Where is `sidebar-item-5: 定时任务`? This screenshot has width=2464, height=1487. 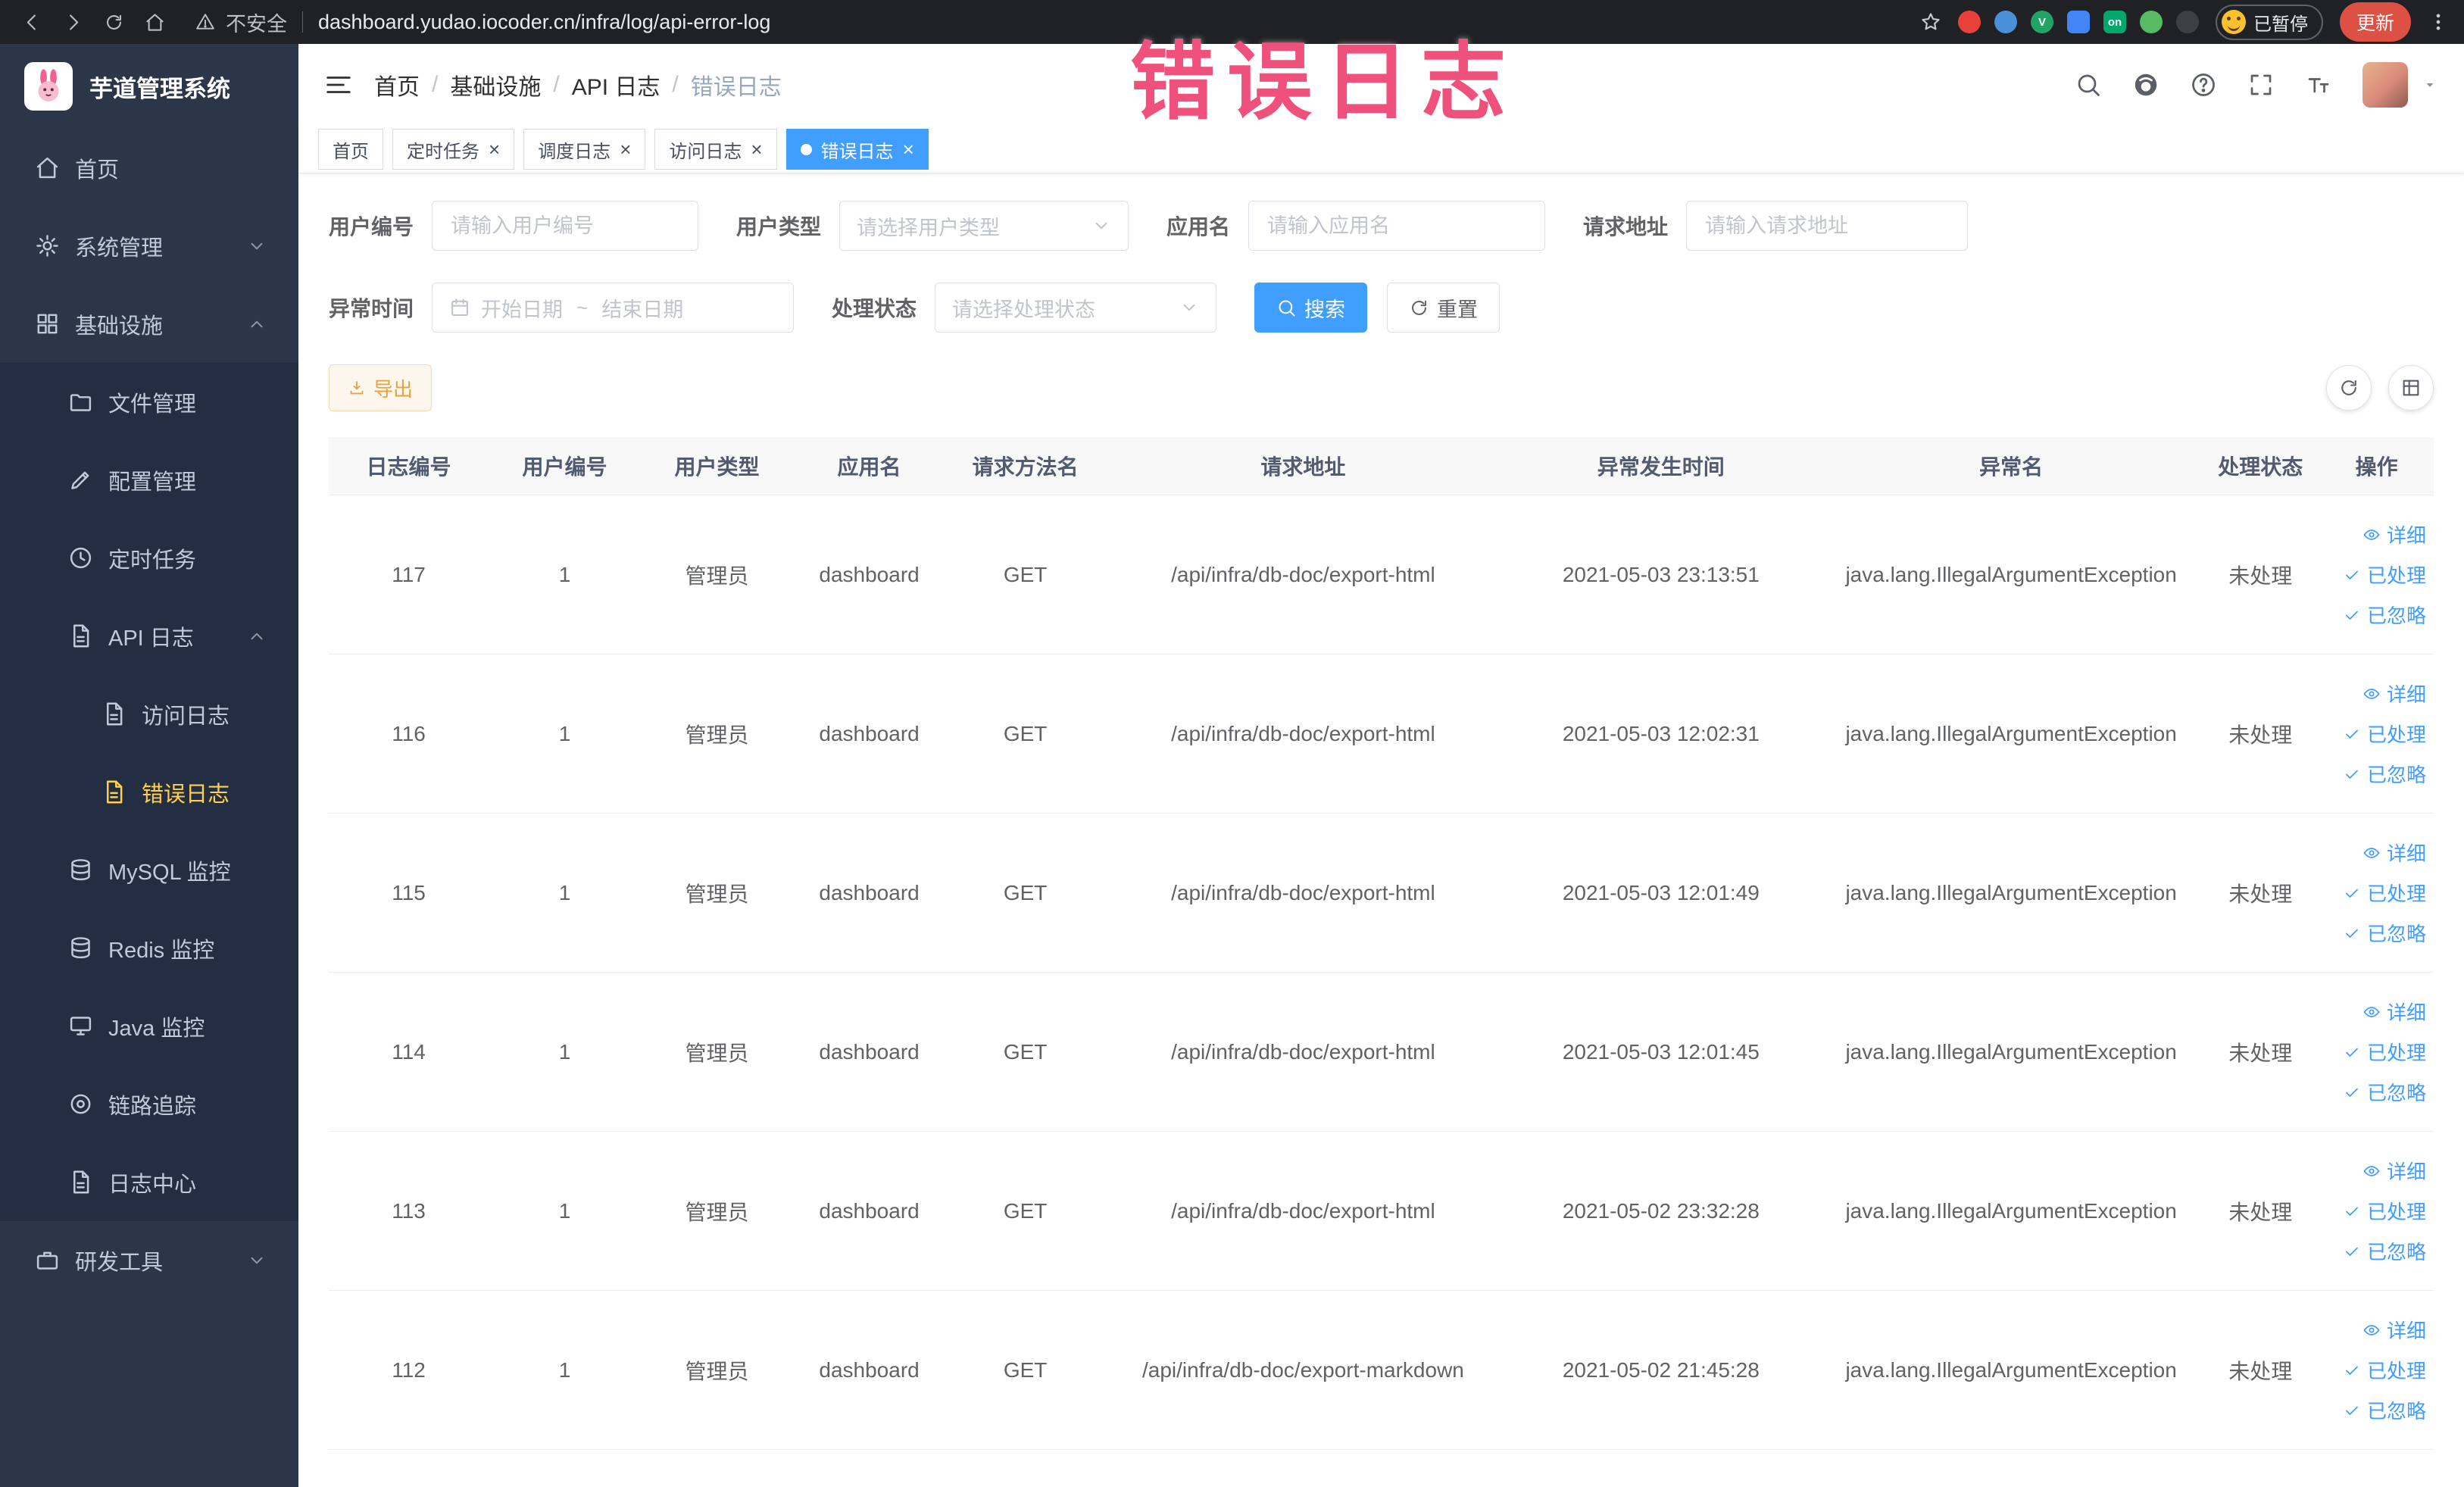 sidebar-item-5: 定时任务 is located at coordinates (149, 558).